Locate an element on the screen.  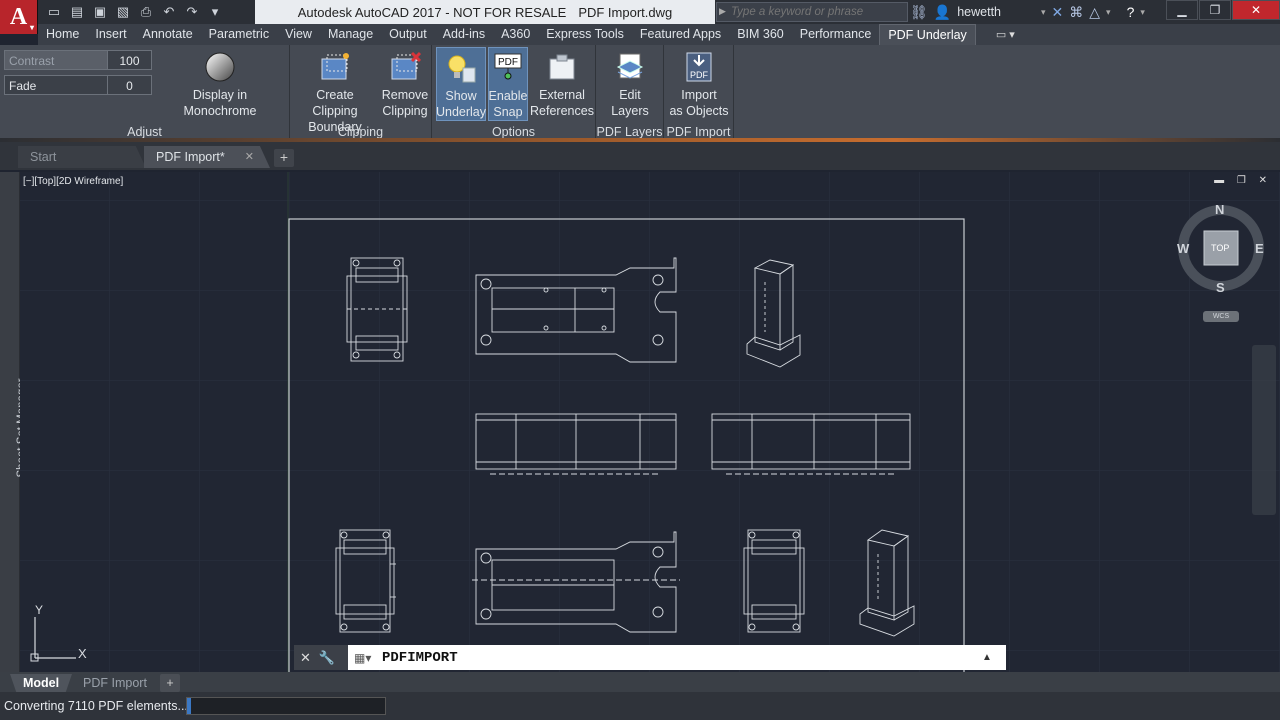
contrast-slider: Contrast 100 is located at coordinates (78, 60).